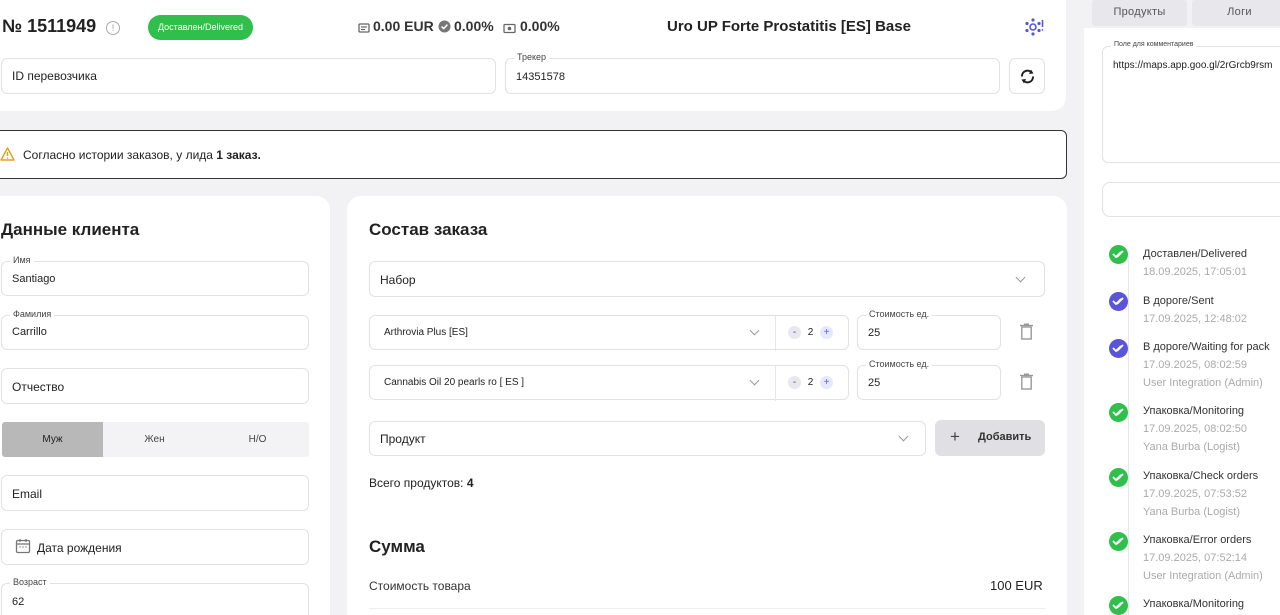 This screenshot has height=615, width=1280. Describe the element at coordinates (1195, 365) in the screenshot. I see `timeline-date: 17.09.2025, 08:02:59` at that location.